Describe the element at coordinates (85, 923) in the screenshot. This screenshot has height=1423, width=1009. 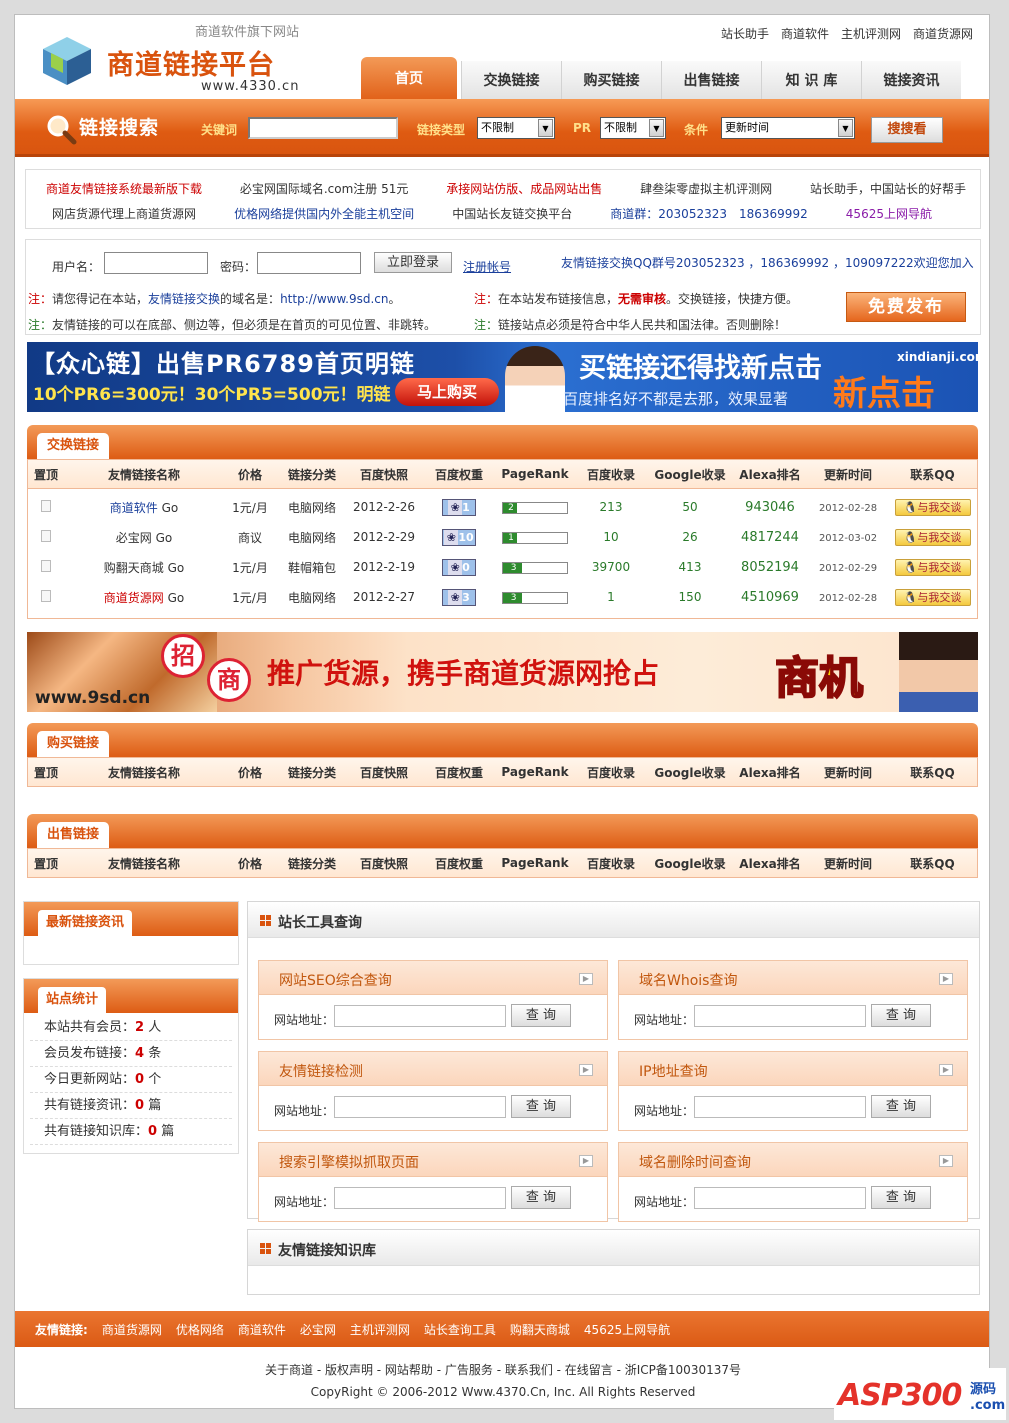
I see `latest-news-title: 最新链接资讯` at that location.